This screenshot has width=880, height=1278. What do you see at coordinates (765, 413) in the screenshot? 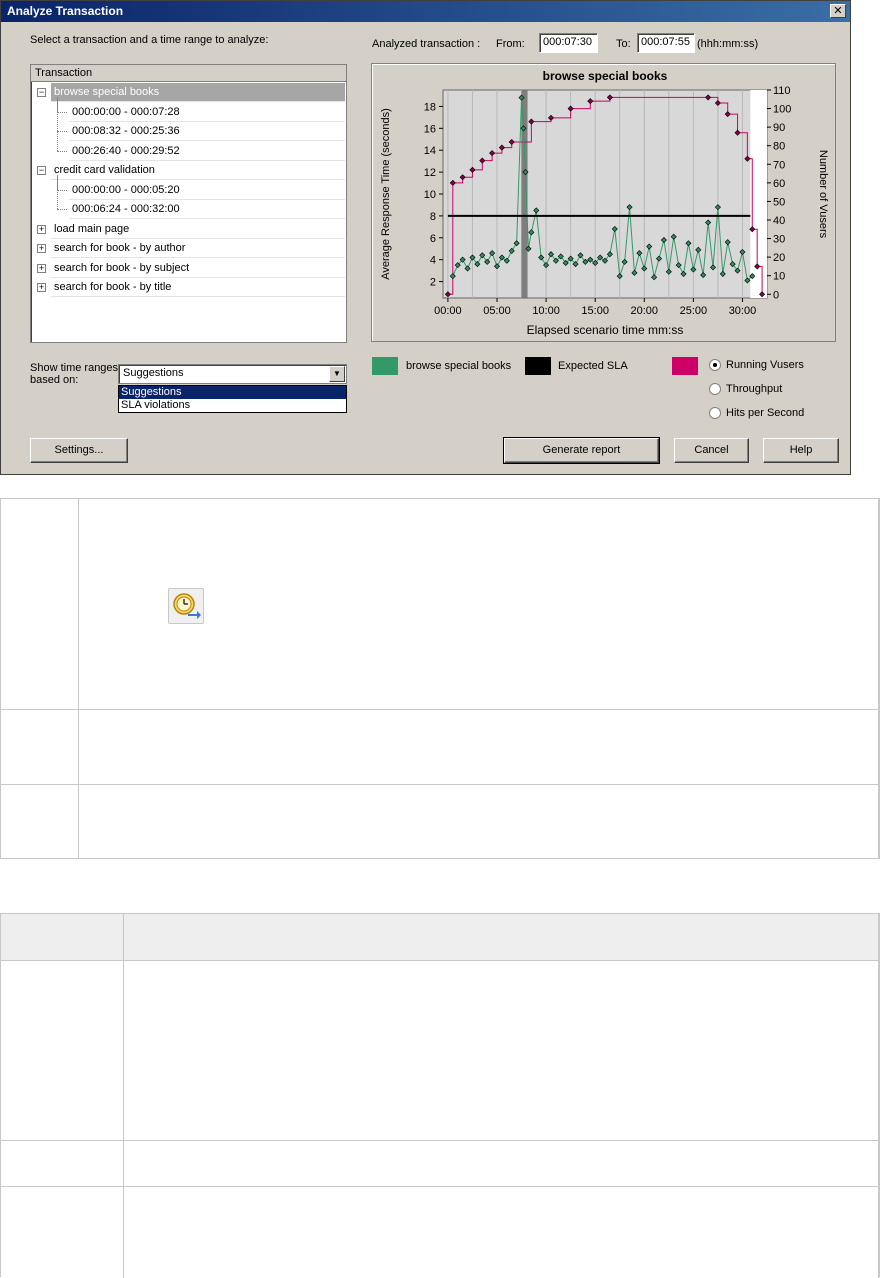
I see `radio-label-hits-per-second: Hits per Second` at bounding box center [765, 413].